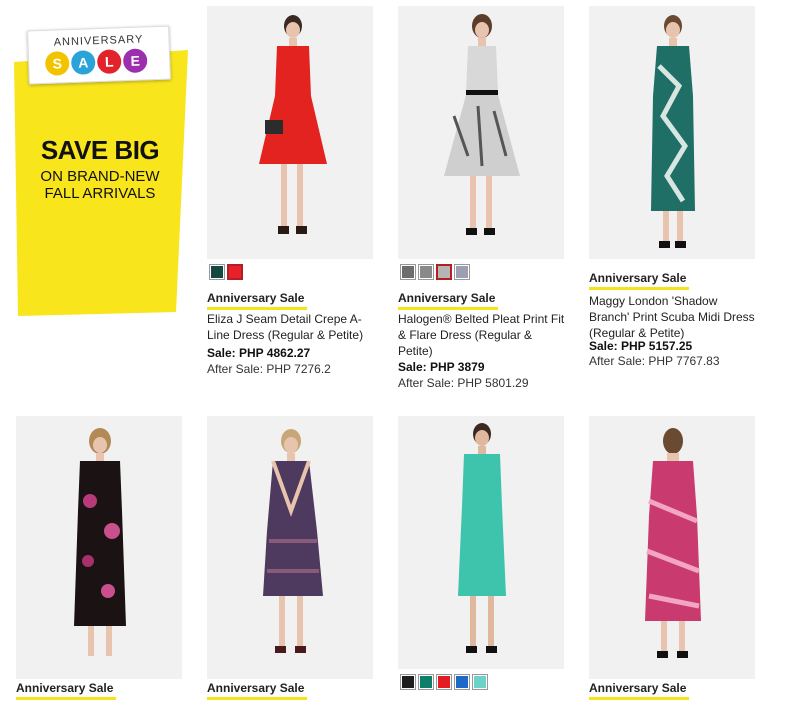 The image size is (799, 702). What do you see at coordinates (100, 193) in the screenshot?
I see `promo-sub-line-2: FALL ARRIVALS` at bounding box center [100, 193].